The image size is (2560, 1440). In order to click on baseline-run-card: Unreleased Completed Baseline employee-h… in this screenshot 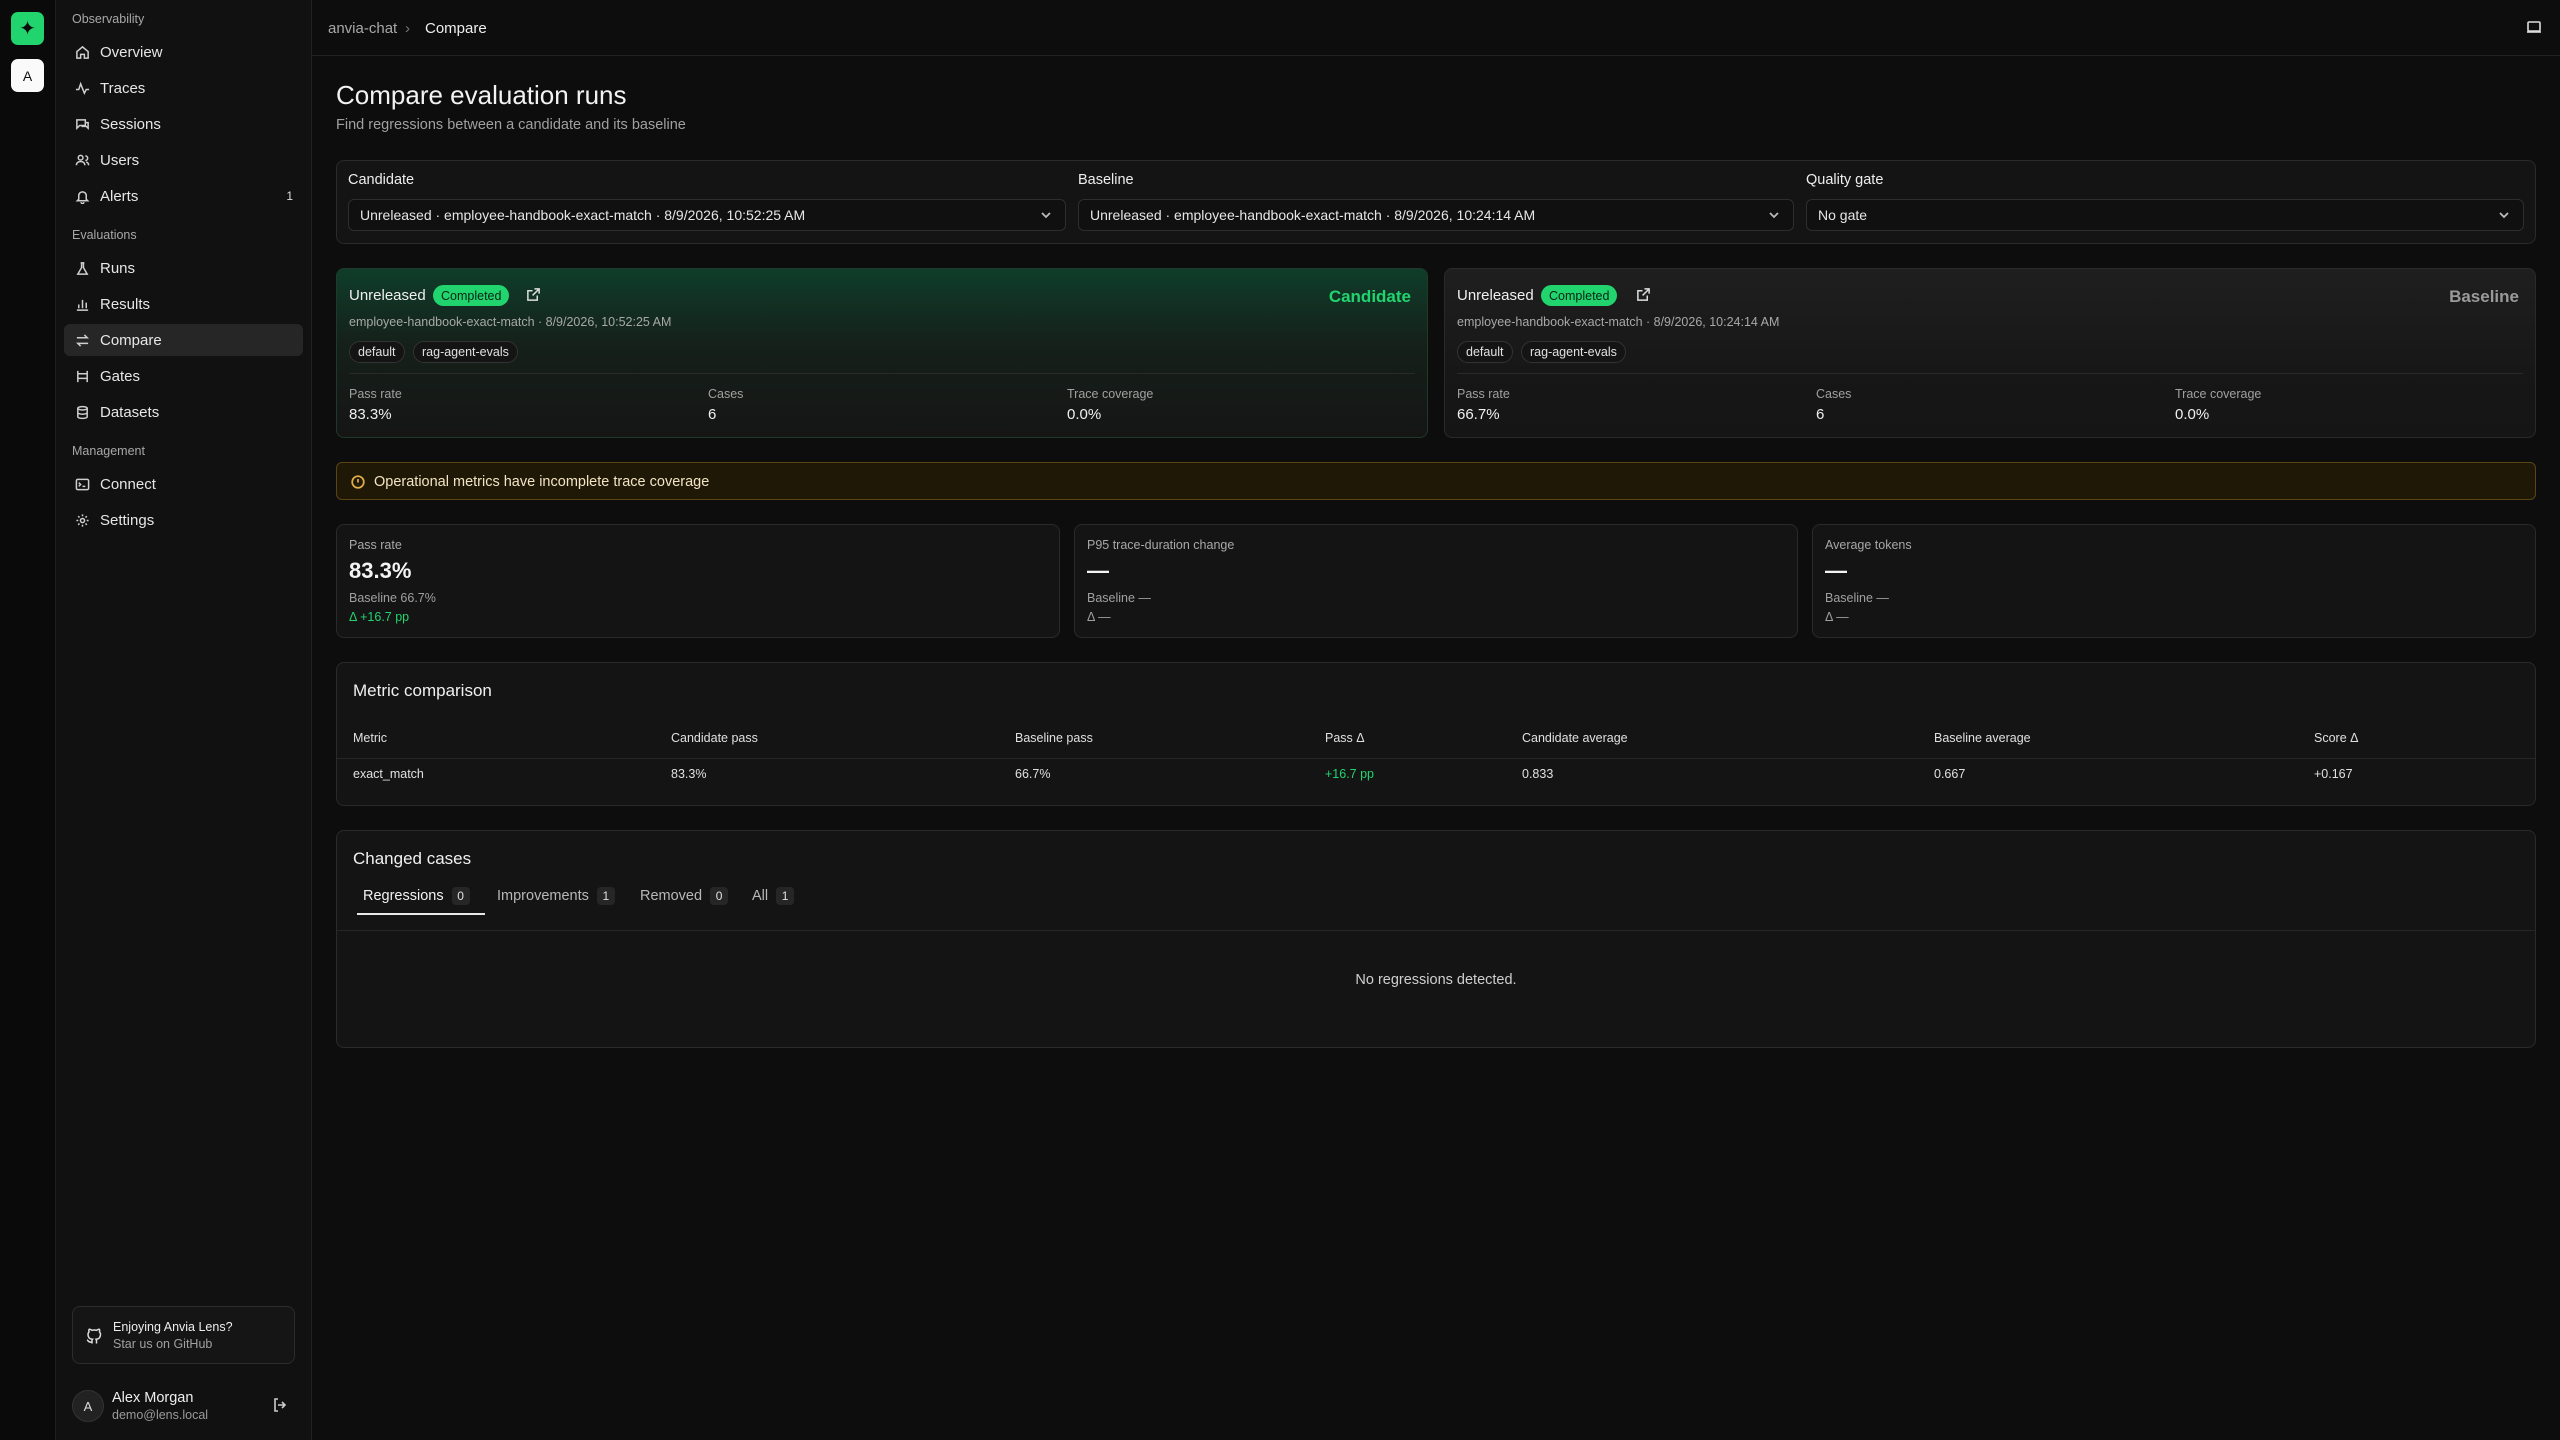, I will do `click(1990, 353)`.